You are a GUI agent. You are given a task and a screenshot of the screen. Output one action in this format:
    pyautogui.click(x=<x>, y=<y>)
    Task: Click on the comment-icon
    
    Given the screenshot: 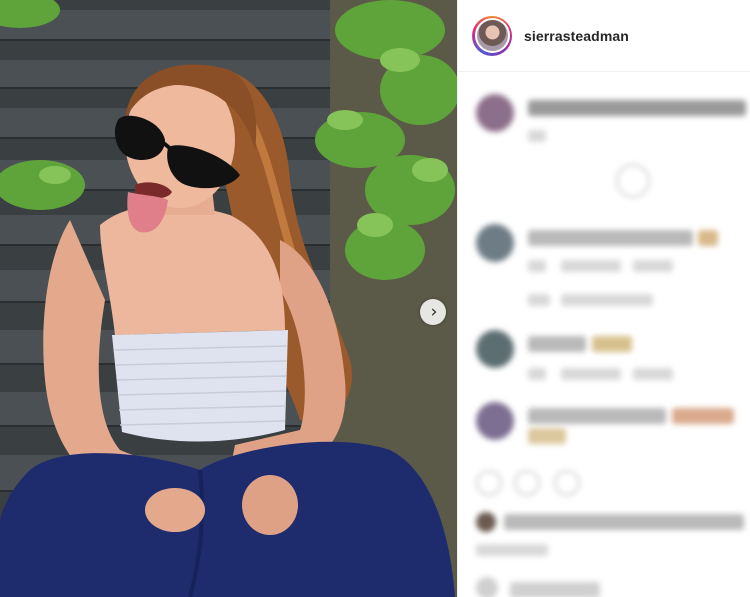 What is the action you would take?
    pyautogui.click(x=527, y=483)
    